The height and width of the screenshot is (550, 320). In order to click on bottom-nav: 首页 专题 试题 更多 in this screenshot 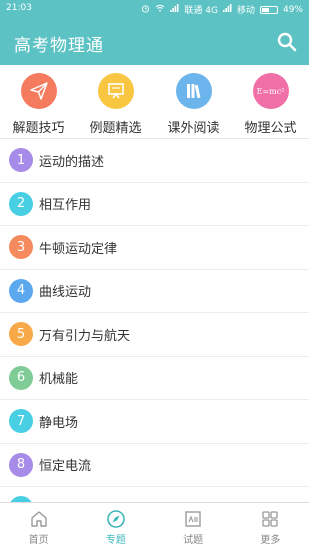, I will do `click(154, 526)`.